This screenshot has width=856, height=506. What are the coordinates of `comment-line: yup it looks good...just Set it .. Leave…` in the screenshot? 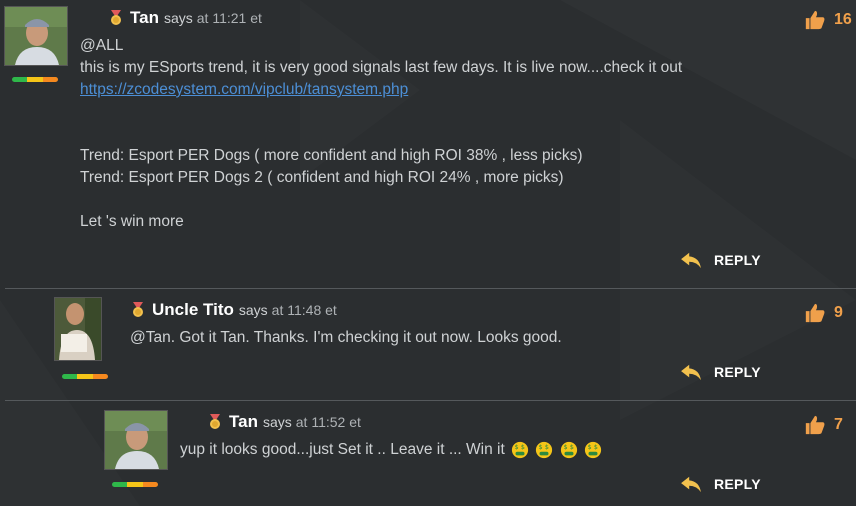 It's located at (391, 450).